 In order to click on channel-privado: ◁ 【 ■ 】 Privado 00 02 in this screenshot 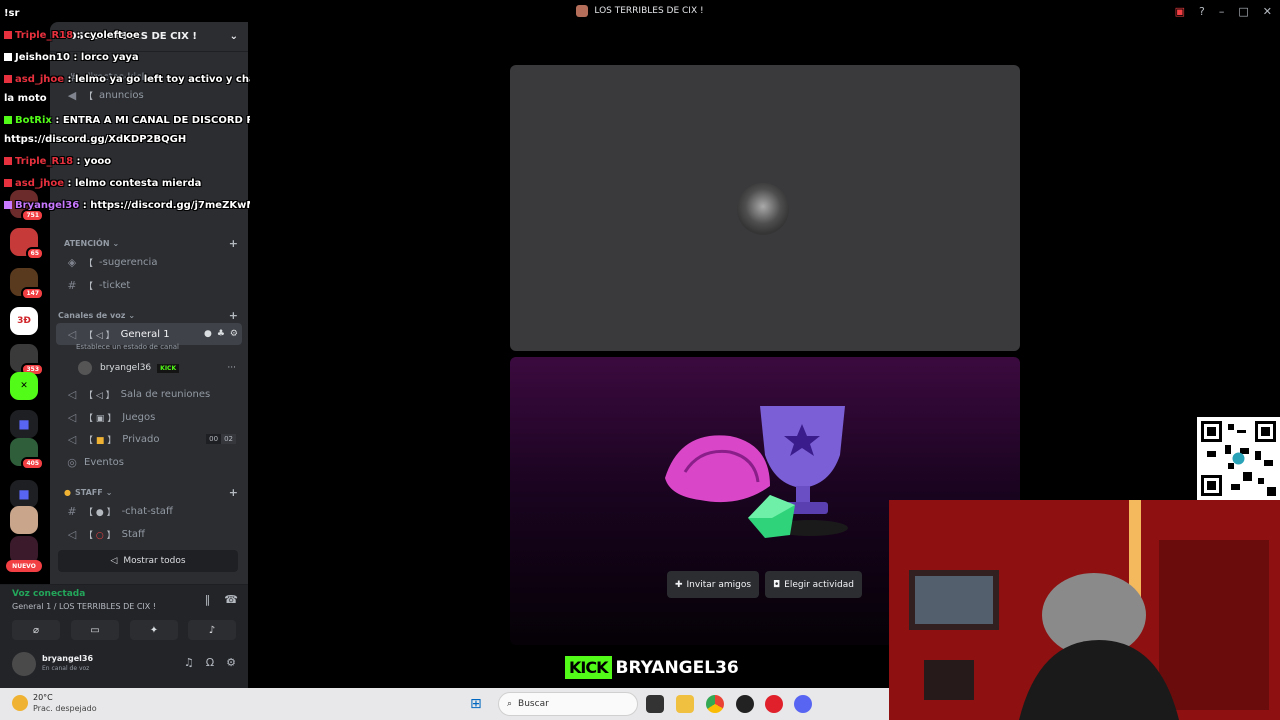, I will do `click(149, 439)`.